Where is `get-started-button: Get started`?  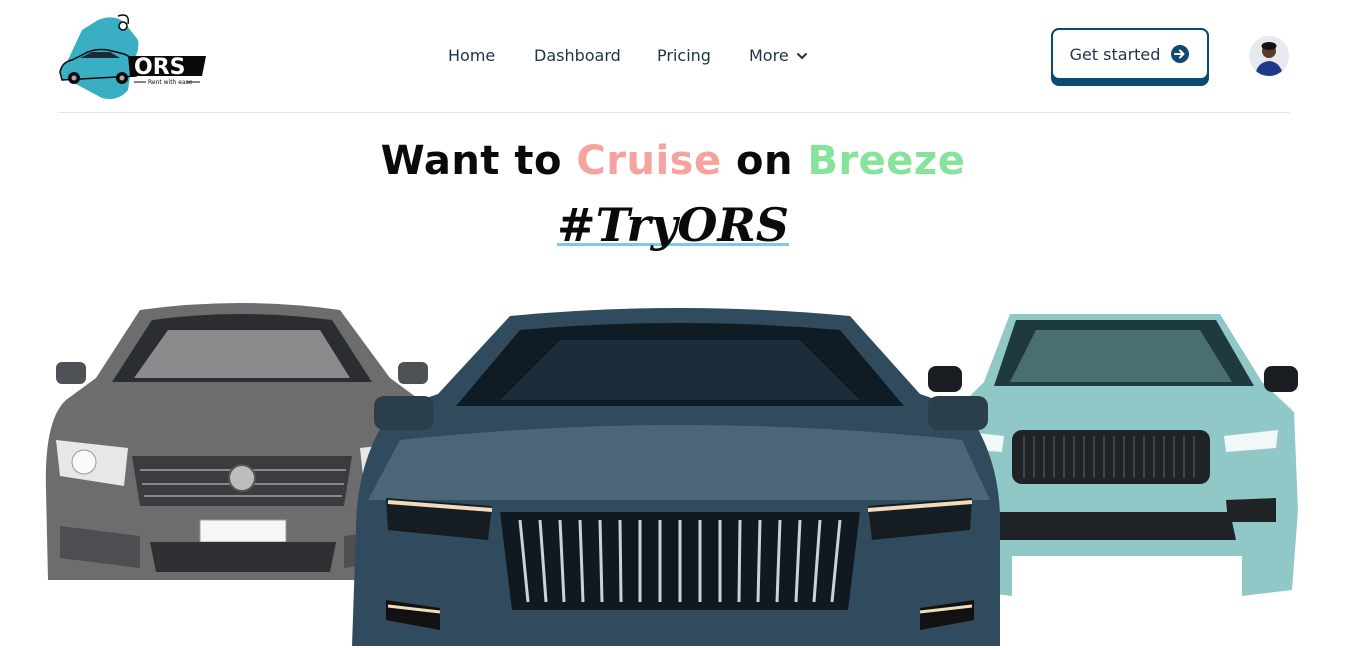
get-started-button: Get started is located at coordinates (1130, 57).